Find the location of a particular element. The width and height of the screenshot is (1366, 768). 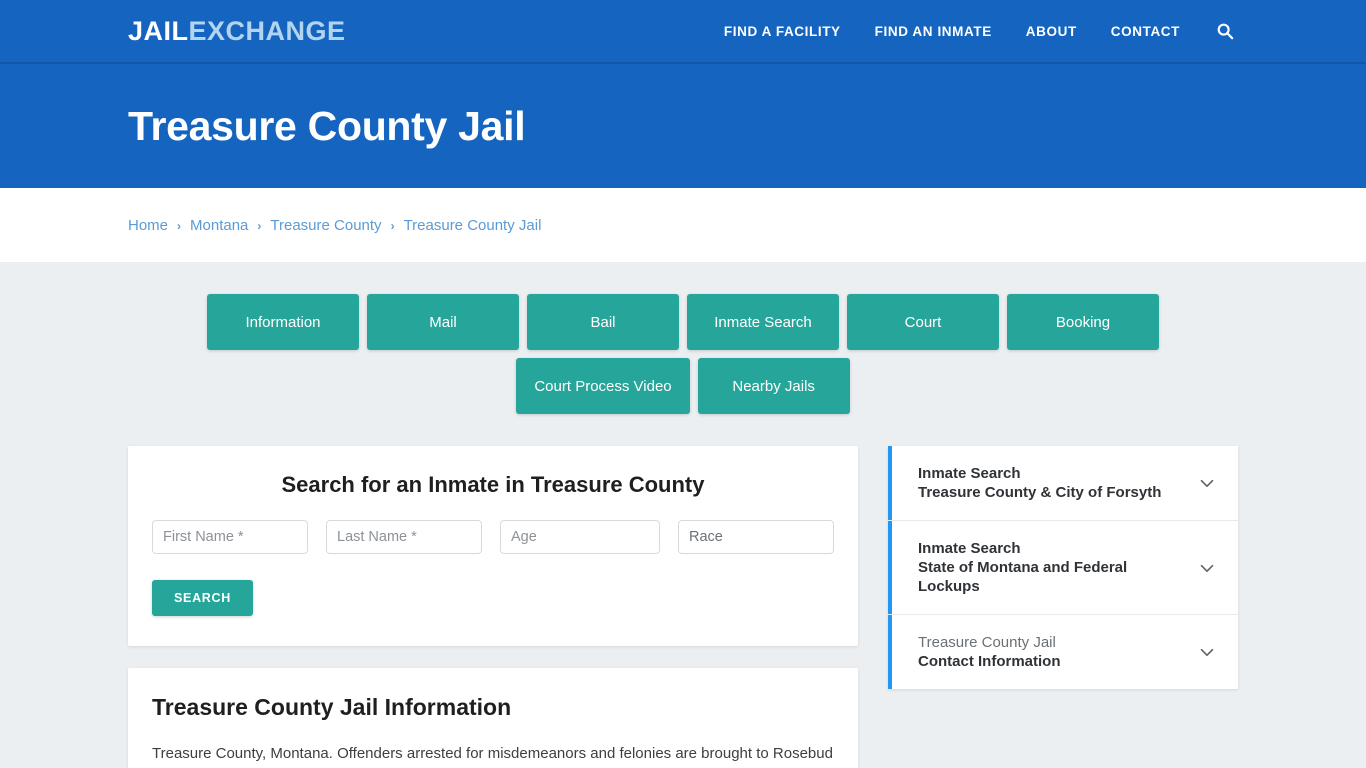

accordion-text: Treasure County Jail Contact Information is located at coordinates (1051, 652).